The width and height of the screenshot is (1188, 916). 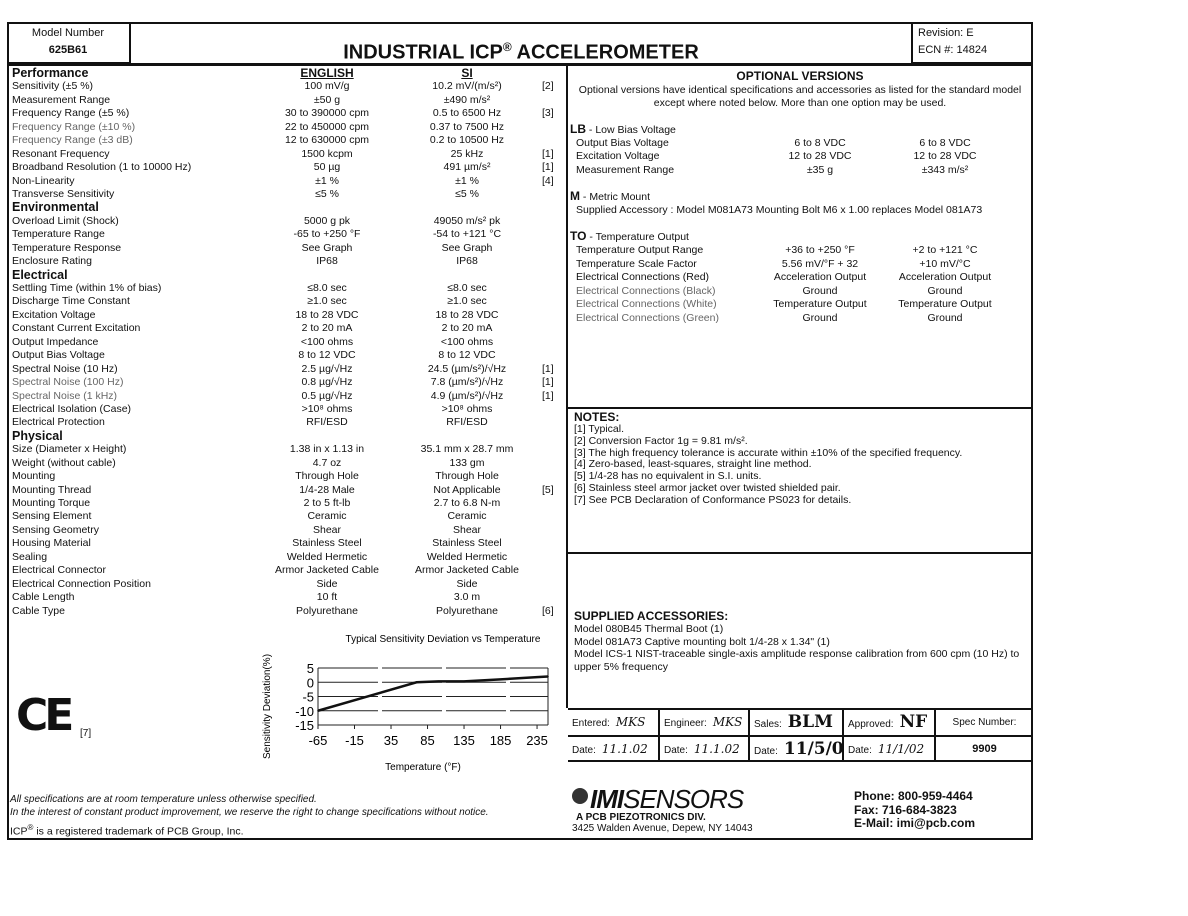 What do you see at coordinates (890, 749) in the screenshot?
I see `date-cell-4: Date: 11/1/02` at bounding box center [890, 749].